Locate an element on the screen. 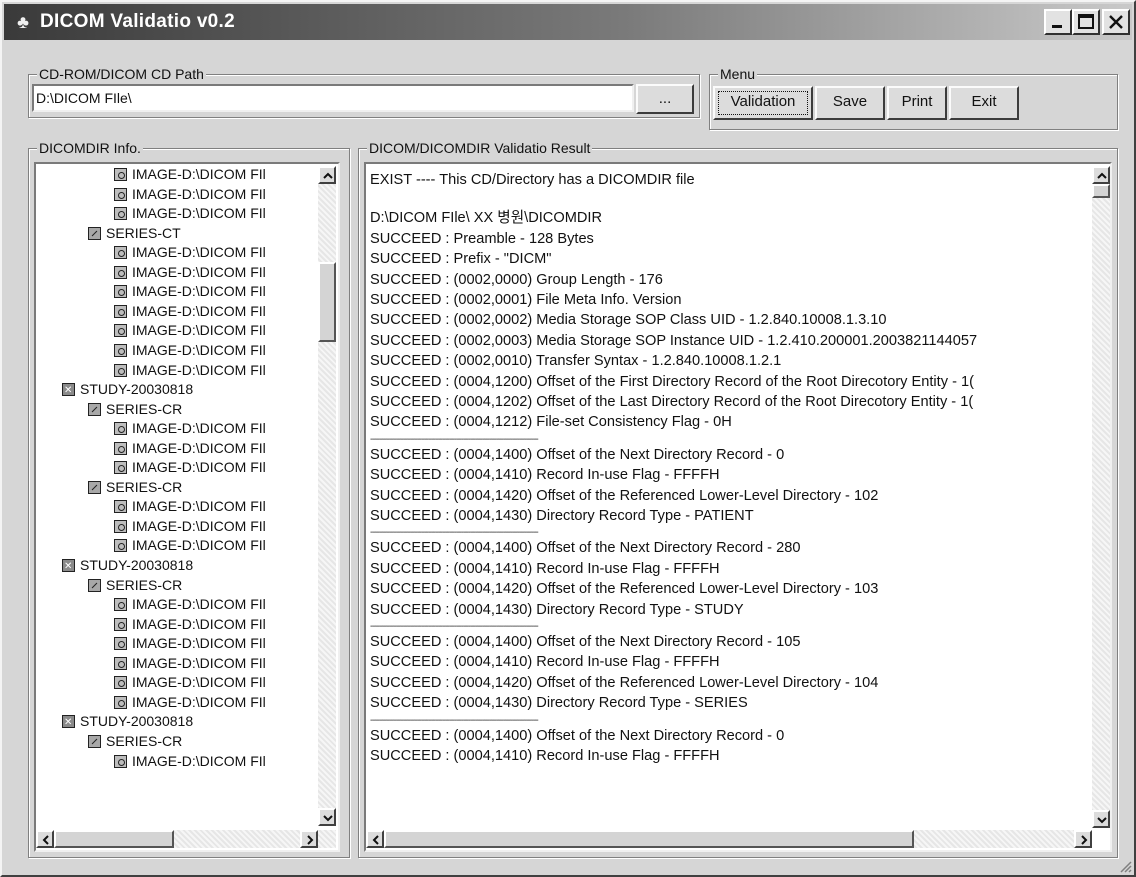 The image size is (1136, 877). result-line: SUCCEED : (0002,0000) Group Length - 176 is located at coordinates (516, 279).